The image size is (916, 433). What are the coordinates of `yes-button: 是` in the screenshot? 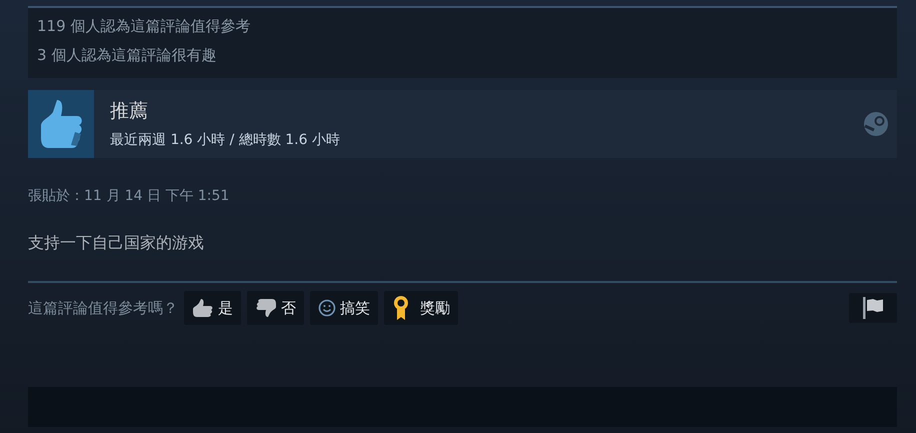 It's located at (212, 308).